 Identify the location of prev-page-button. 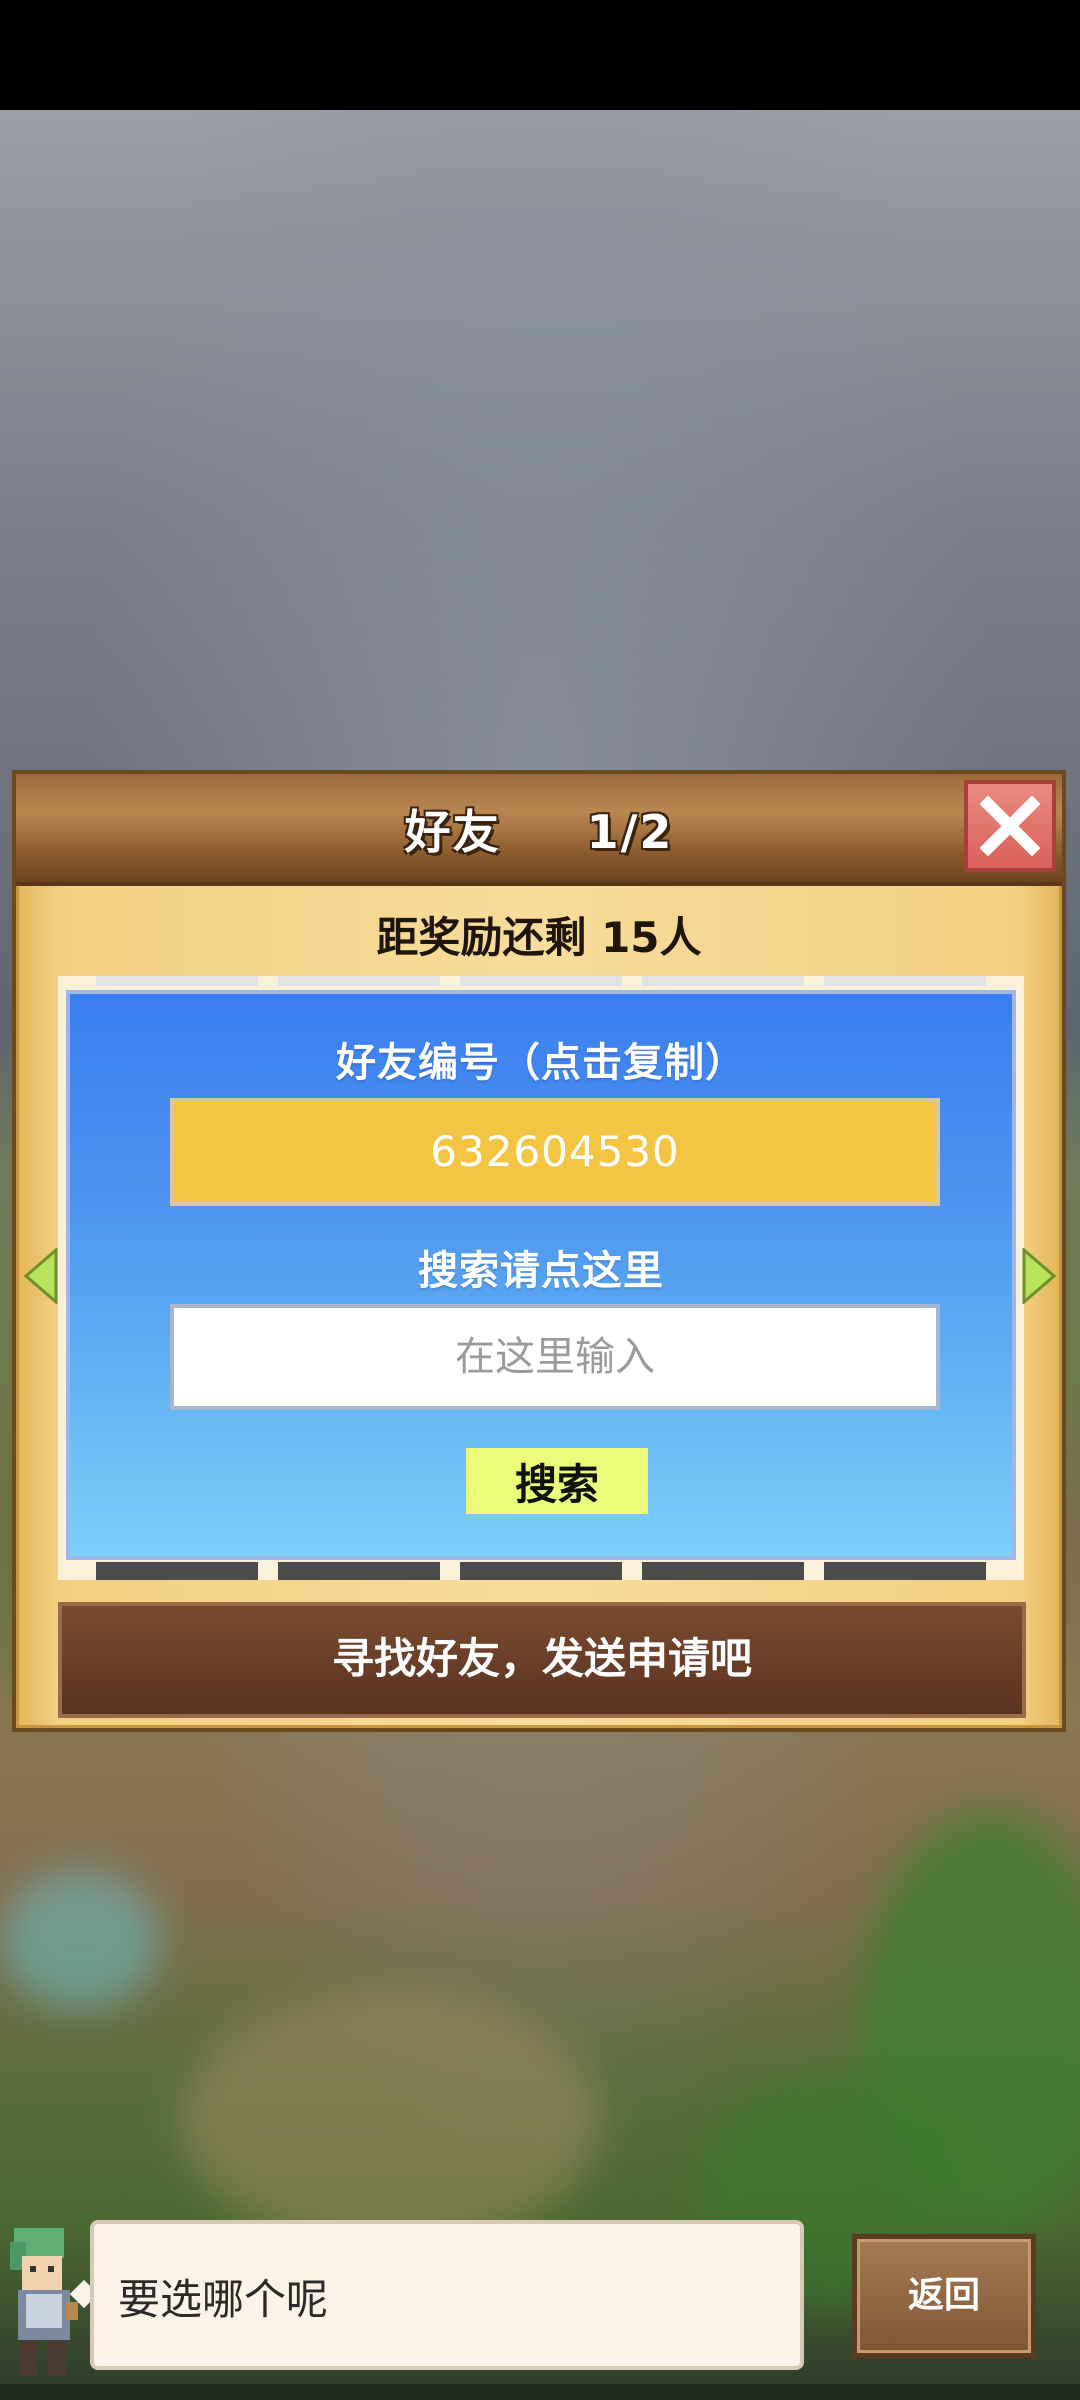
(40, 1276).